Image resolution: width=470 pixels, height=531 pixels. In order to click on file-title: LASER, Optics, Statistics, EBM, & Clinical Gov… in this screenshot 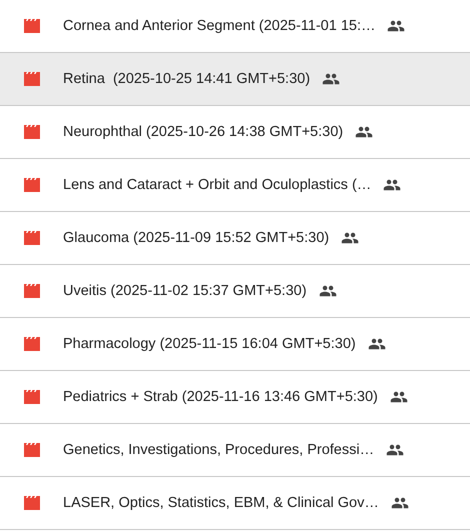, I will do `click(221, 503)`.